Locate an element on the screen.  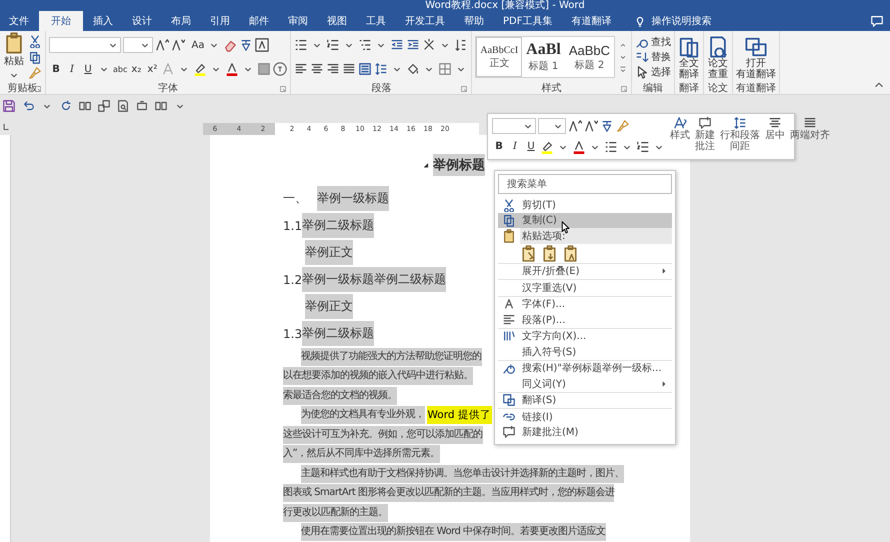
highlighted-text: Word 提供了 is located at coordinates (459, 415).